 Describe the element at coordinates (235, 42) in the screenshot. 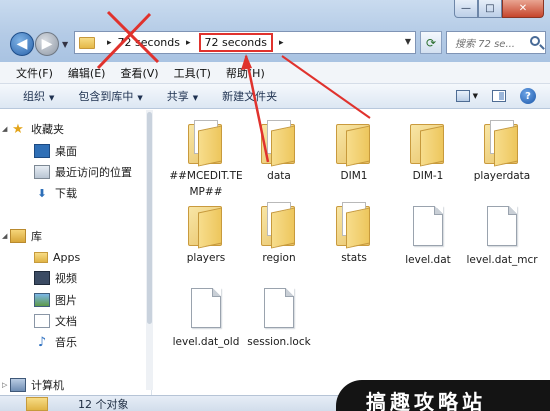

I see `breadcrumb-item-current: 72 seconds` at that location.